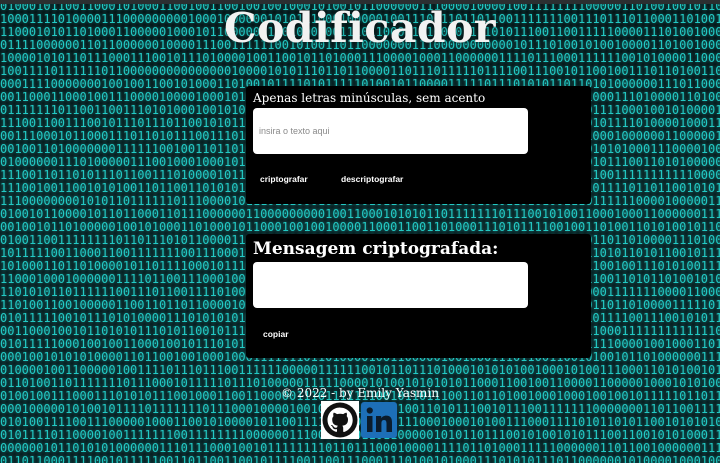 The image size is (720, 463). What do you see at coordinates (379, 420) in the screenshot?
I see `linkedin-icon` at bounding box center [379, 420].